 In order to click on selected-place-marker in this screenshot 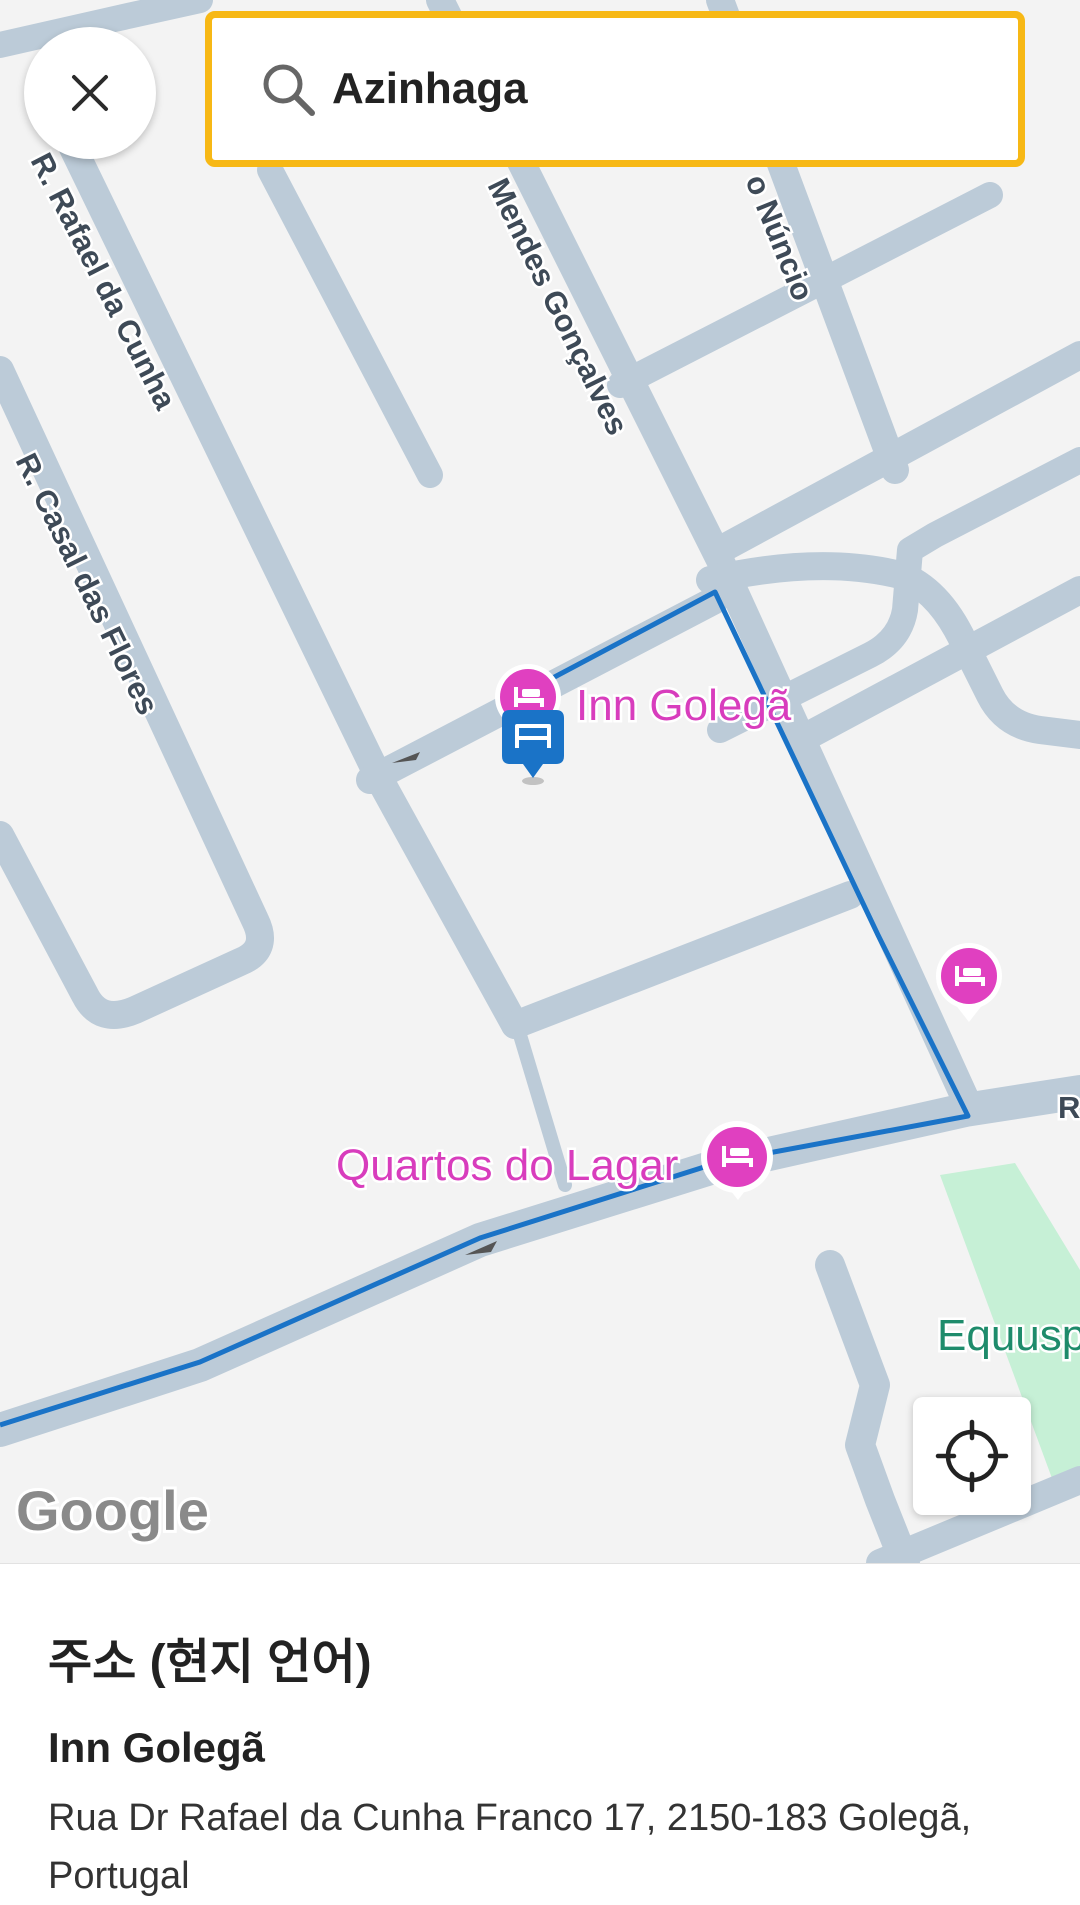, I will do `click(533, 747)`.